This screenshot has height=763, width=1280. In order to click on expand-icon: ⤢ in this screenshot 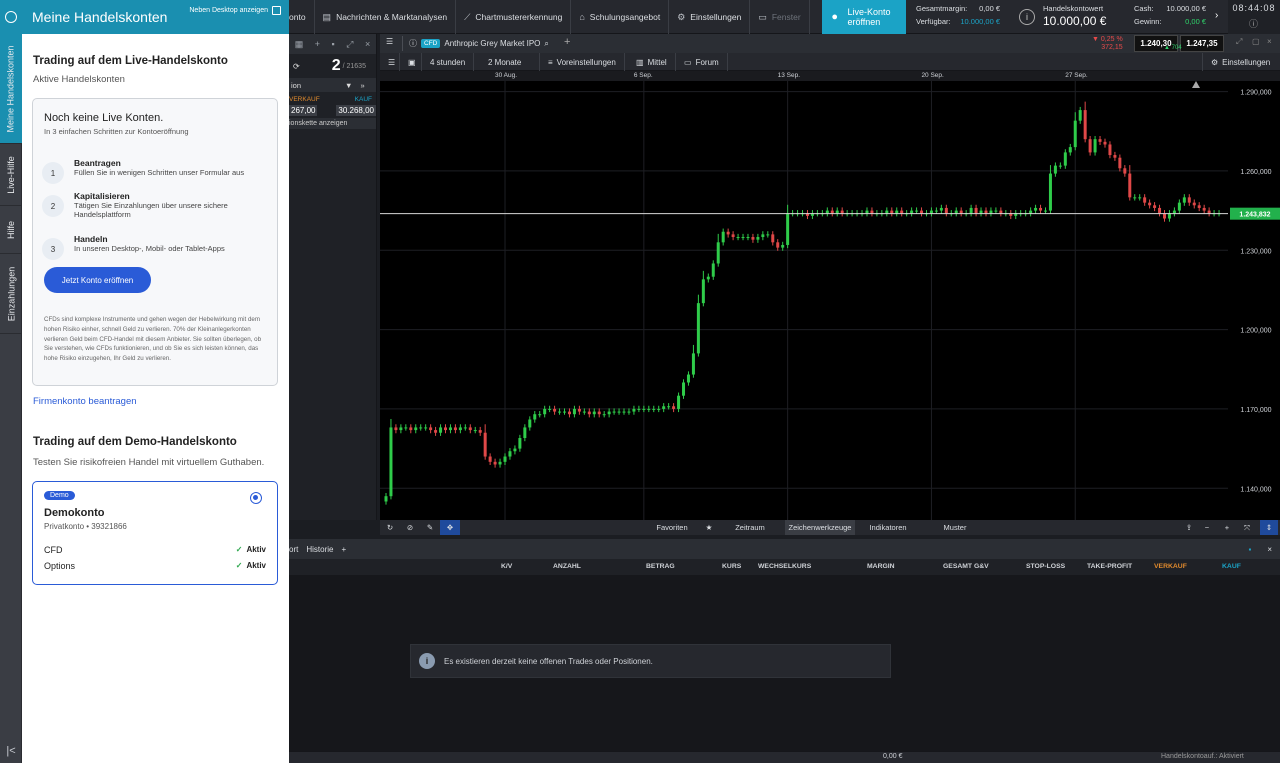, I will do `click(349, 44)`.